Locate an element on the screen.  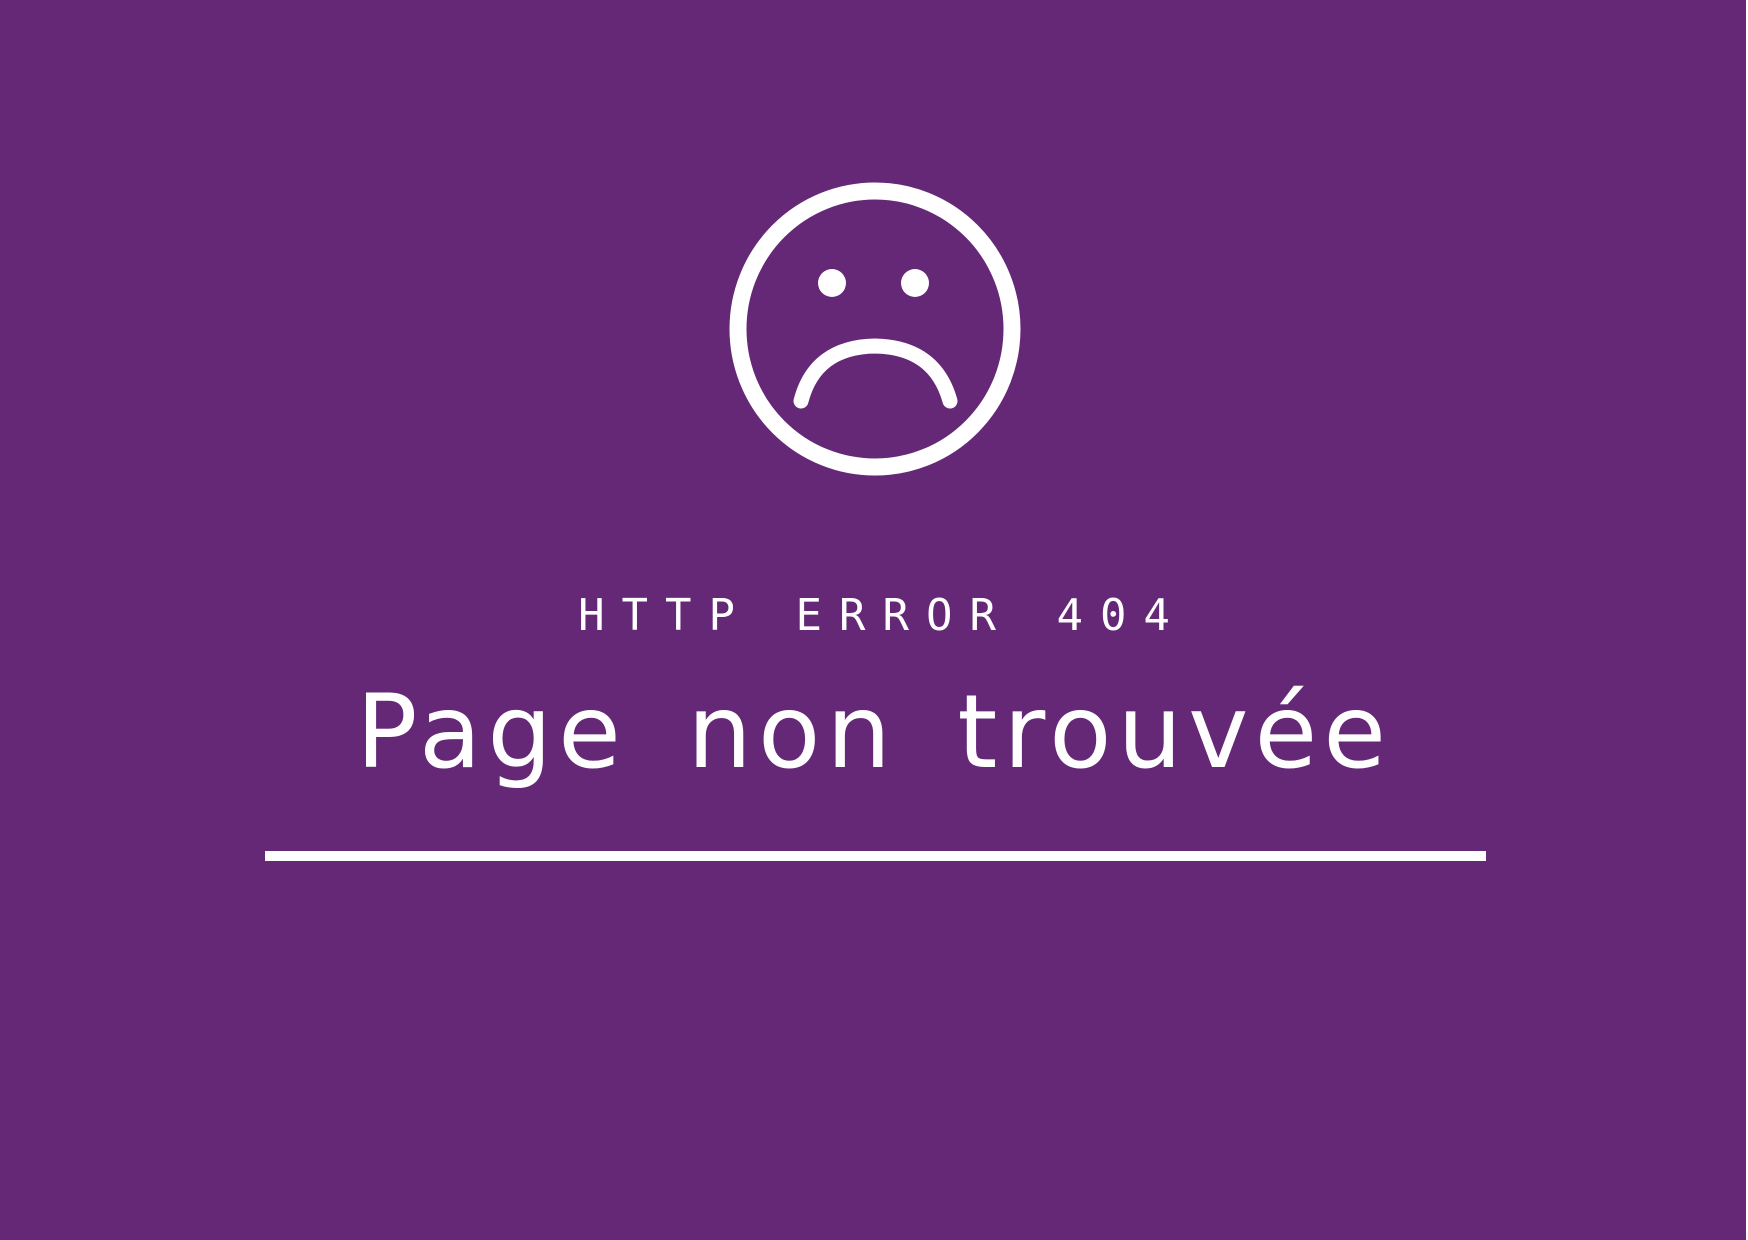
page-title: Page non trouvée is located at coordinates (874, 732).